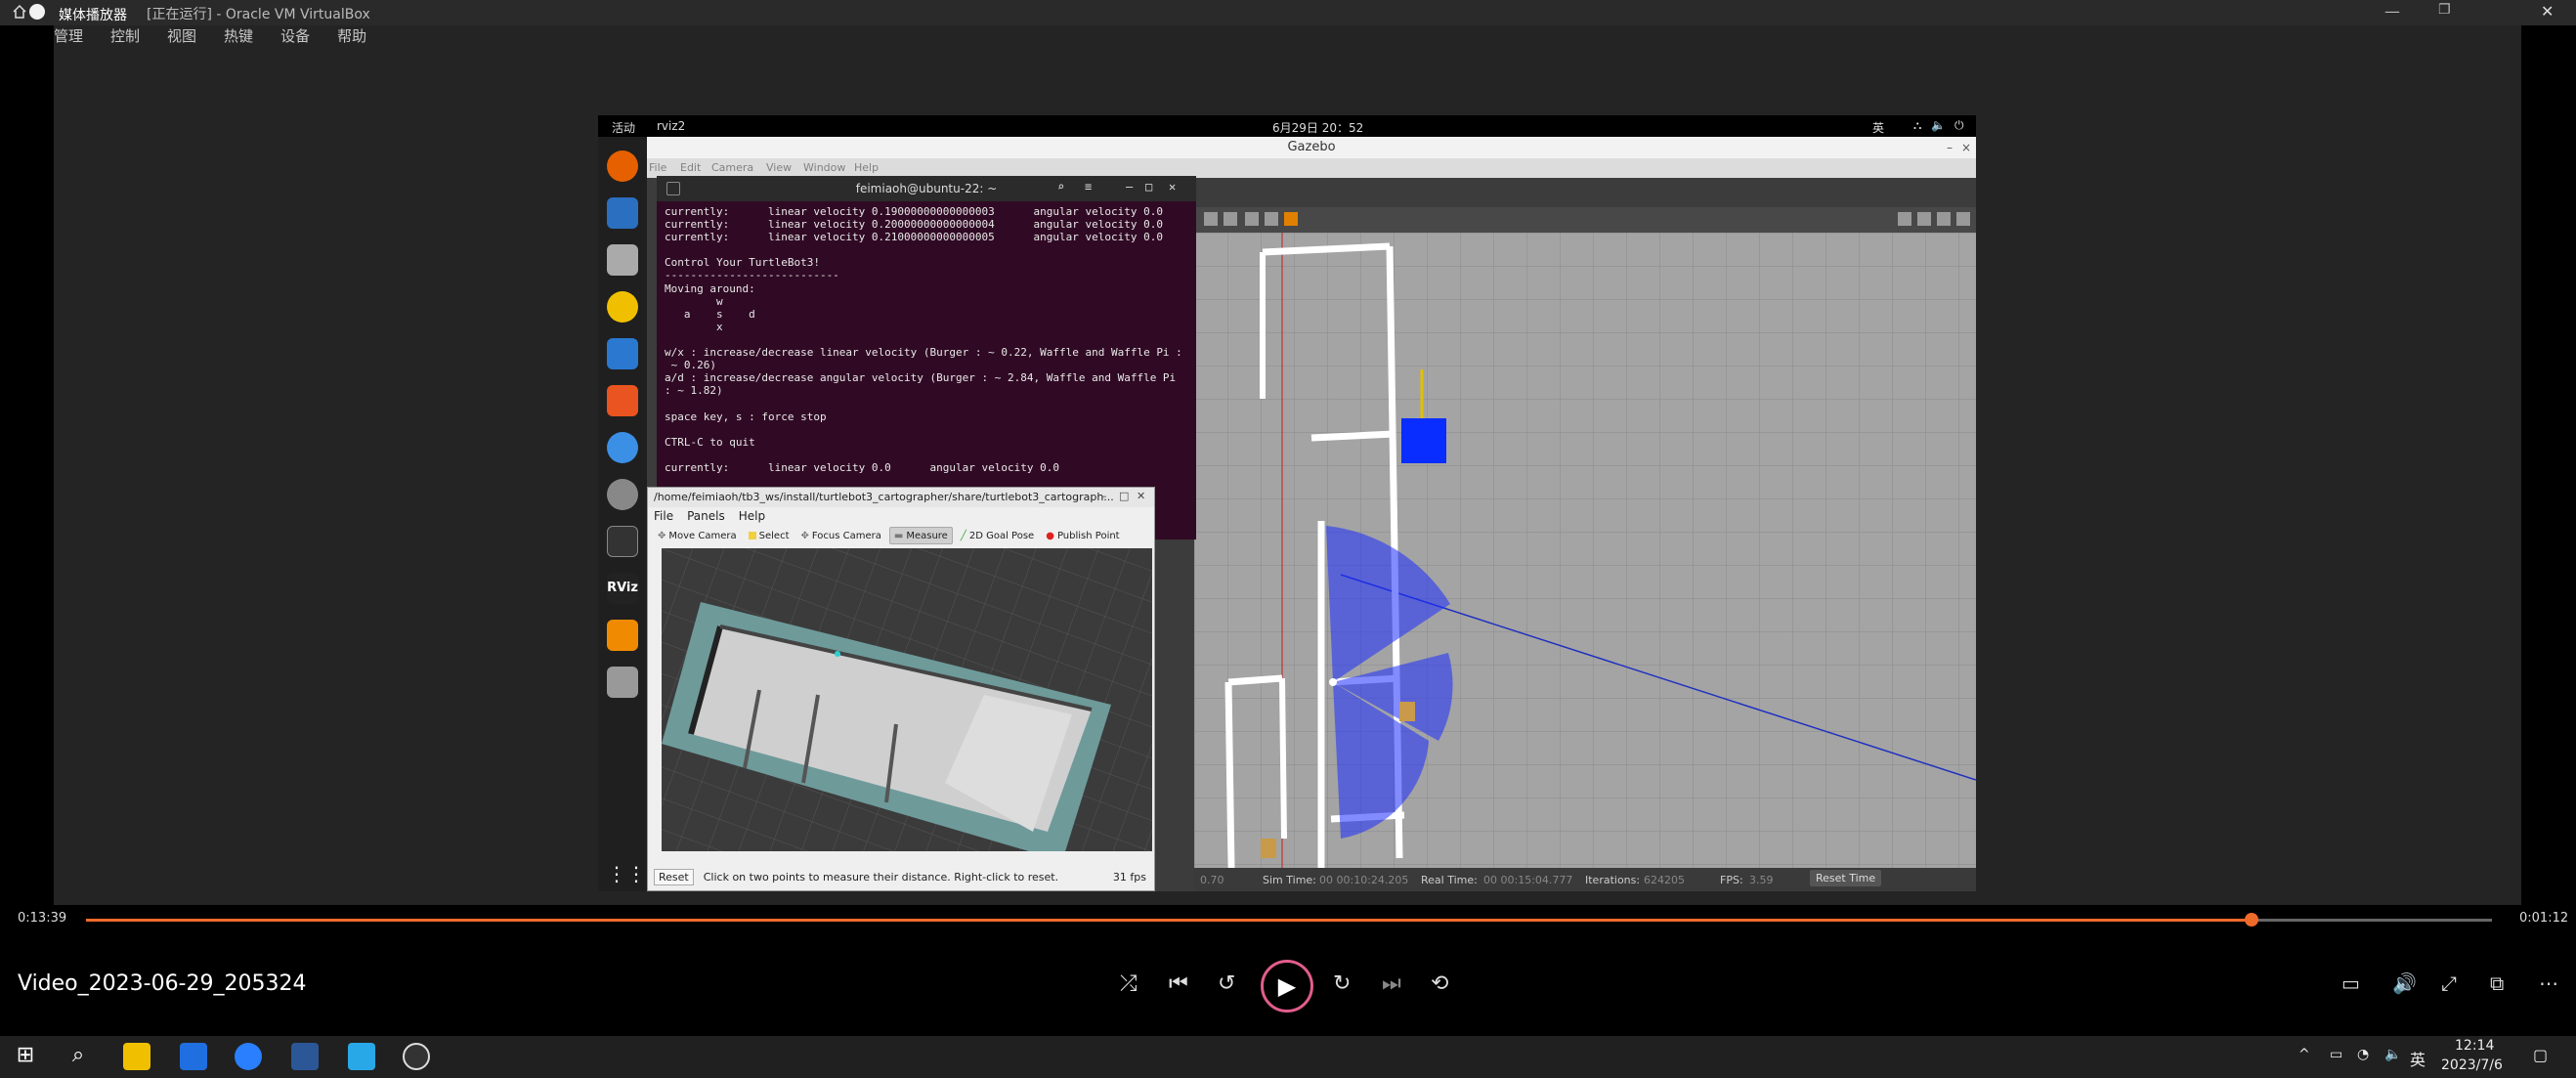 The width and height of the screenshot is (2576, 1078). I want to click on home-icon, so click(19, 12).